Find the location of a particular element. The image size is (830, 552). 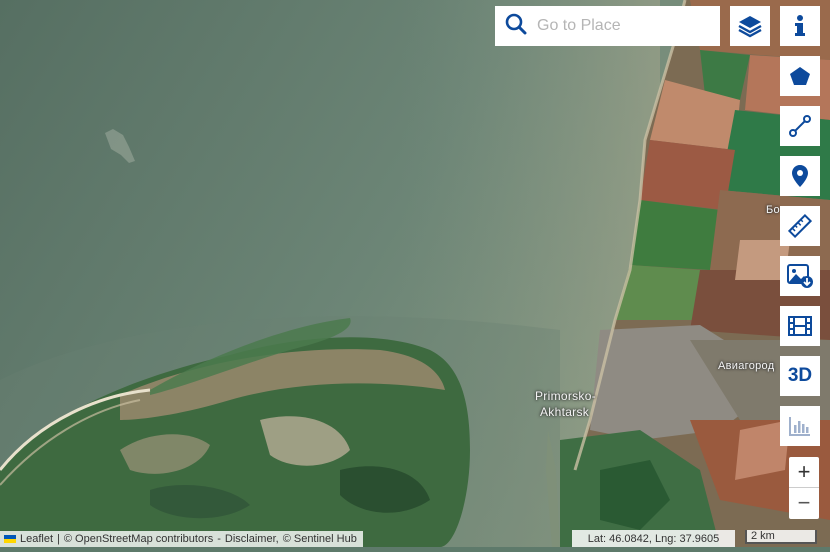

draw-line-button is located at coordinates (800, 126).